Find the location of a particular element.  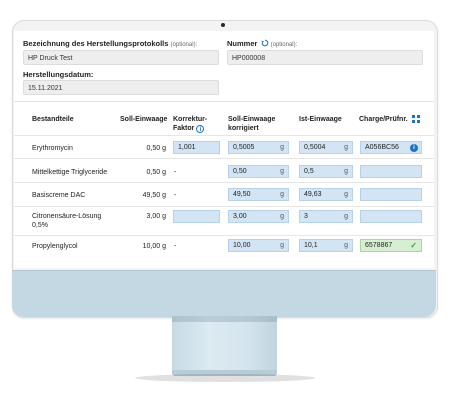

header-actual-weight: Ist-Einwaage is located at coordinates (320, 119).